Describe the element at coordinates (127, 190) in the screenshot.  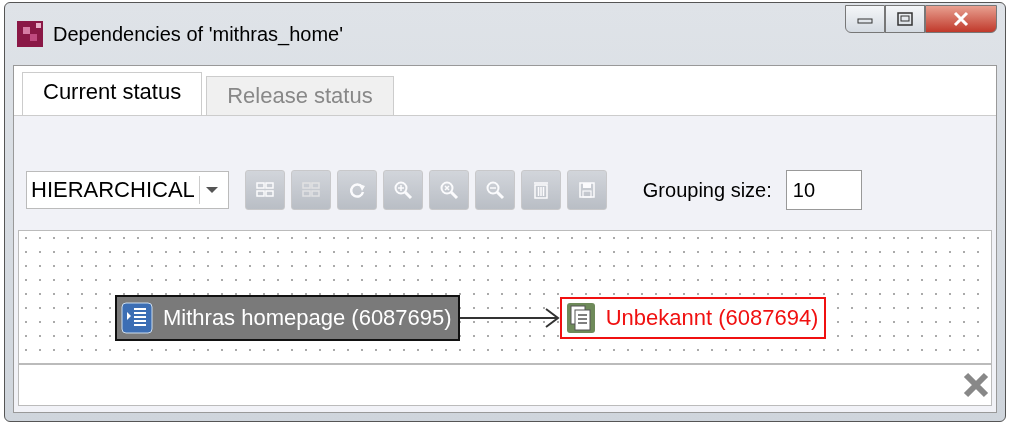
I see `layout-dropdown: HIERARCHICAL` at that location.